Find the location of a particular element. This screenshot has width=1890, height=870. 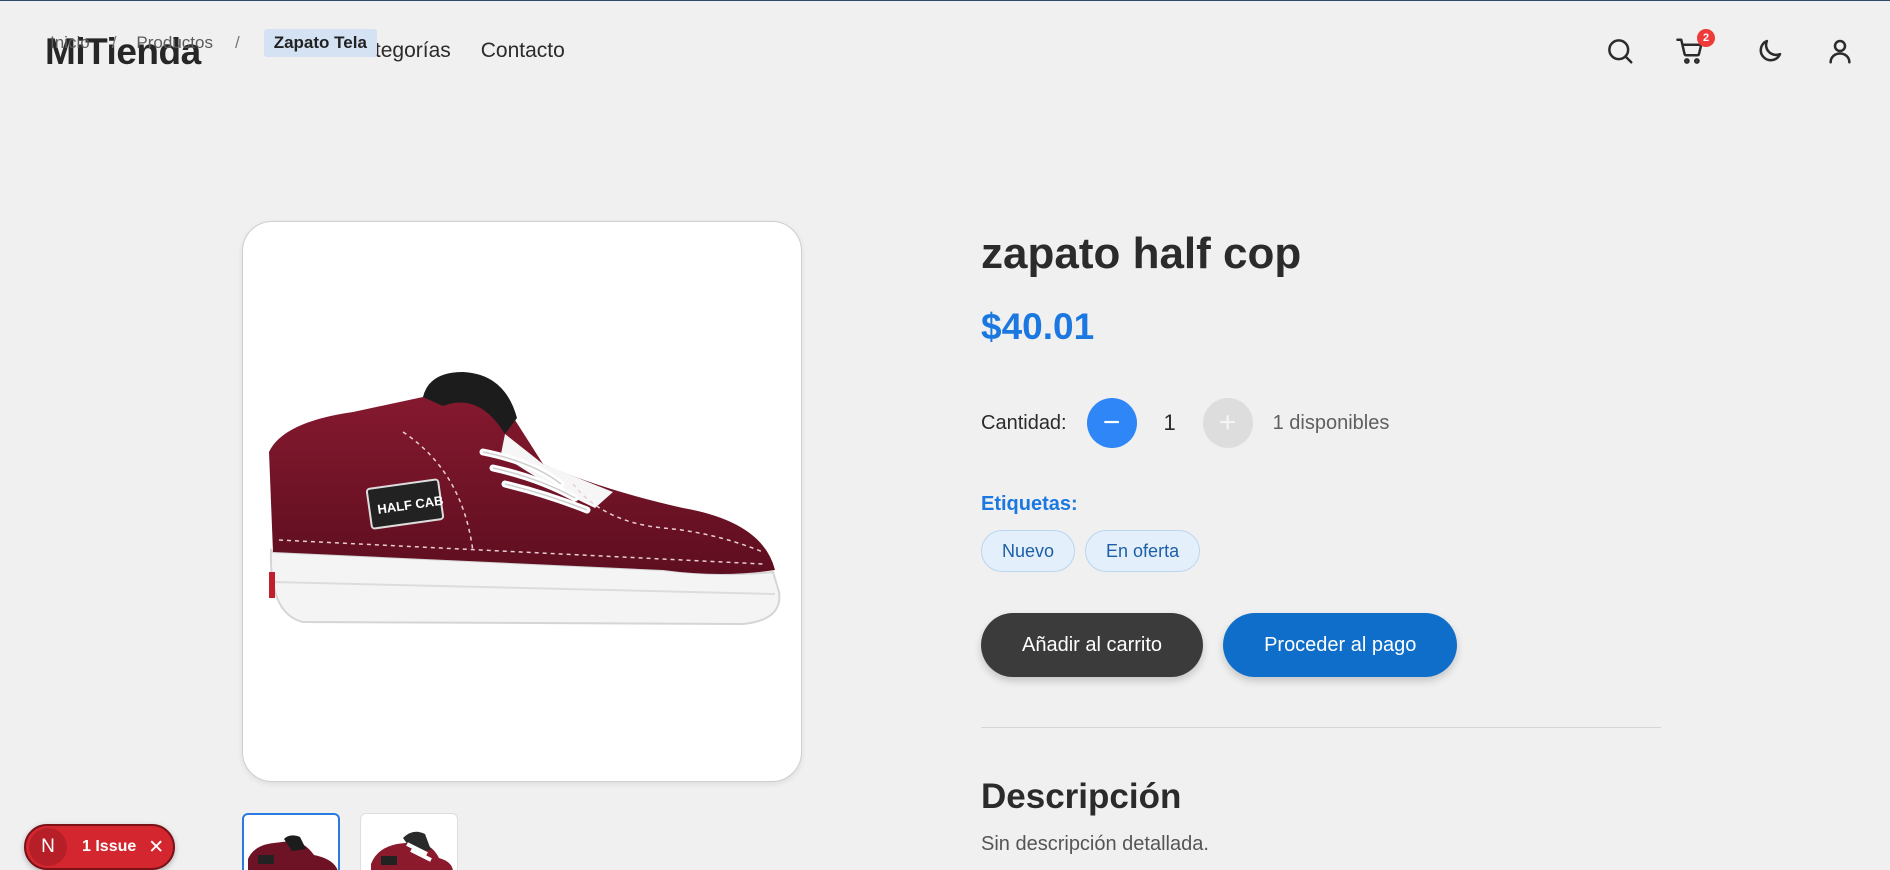

product-actions: Añadir al carrito Proceder al pago is located at coordinates (1219, 645).